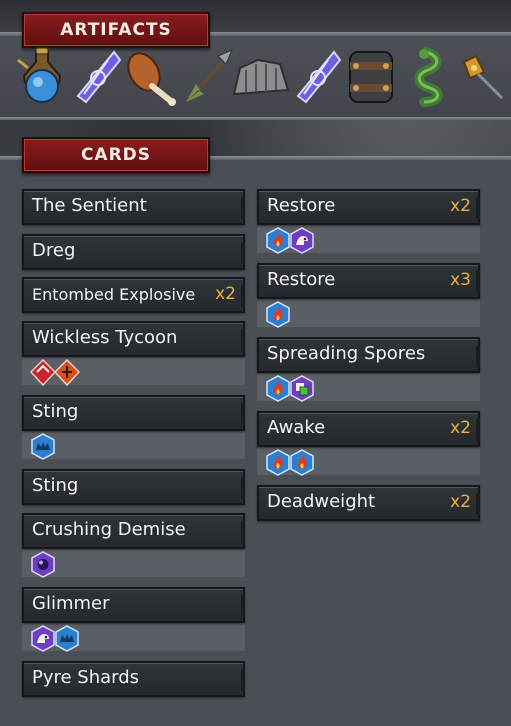  Describe the element at coordinates (151, 77) in the screenshot. I see `roasted-drumstick-icon` at that location.